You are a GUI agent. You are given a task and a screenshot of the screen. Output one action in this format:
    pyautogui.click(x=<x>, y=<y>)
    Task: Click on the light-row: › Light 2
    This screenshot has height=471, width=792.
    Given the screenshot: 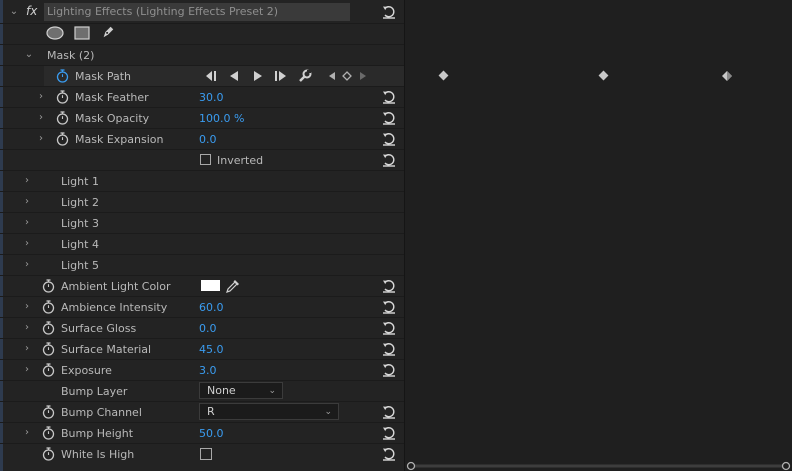 What is the action you would take?
    pyautogui.click(x=202, y=202)
    